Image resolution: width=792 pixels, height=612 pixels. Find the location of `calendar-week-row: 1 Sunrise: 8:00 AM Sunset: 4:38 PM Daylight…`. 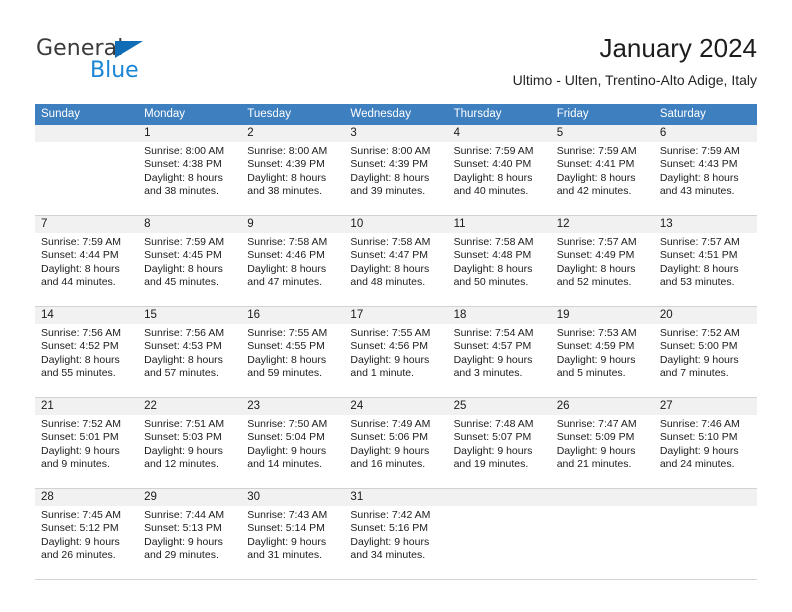

calendar-week-row: 1 Sunrise: 8:00 AM Sunset: 4:38 PM Daylight… is located at coordinates (396, 170).